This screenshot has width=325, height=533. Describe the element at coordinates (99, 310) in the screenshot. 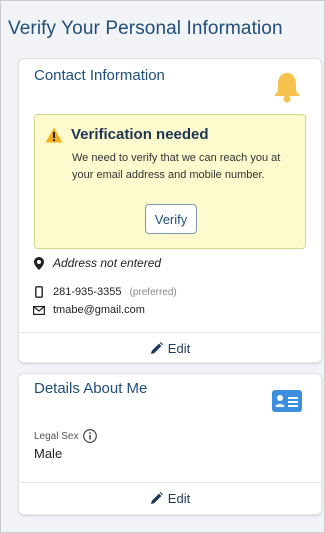

I see `email-address: tmabe@gmail.com` at that location.